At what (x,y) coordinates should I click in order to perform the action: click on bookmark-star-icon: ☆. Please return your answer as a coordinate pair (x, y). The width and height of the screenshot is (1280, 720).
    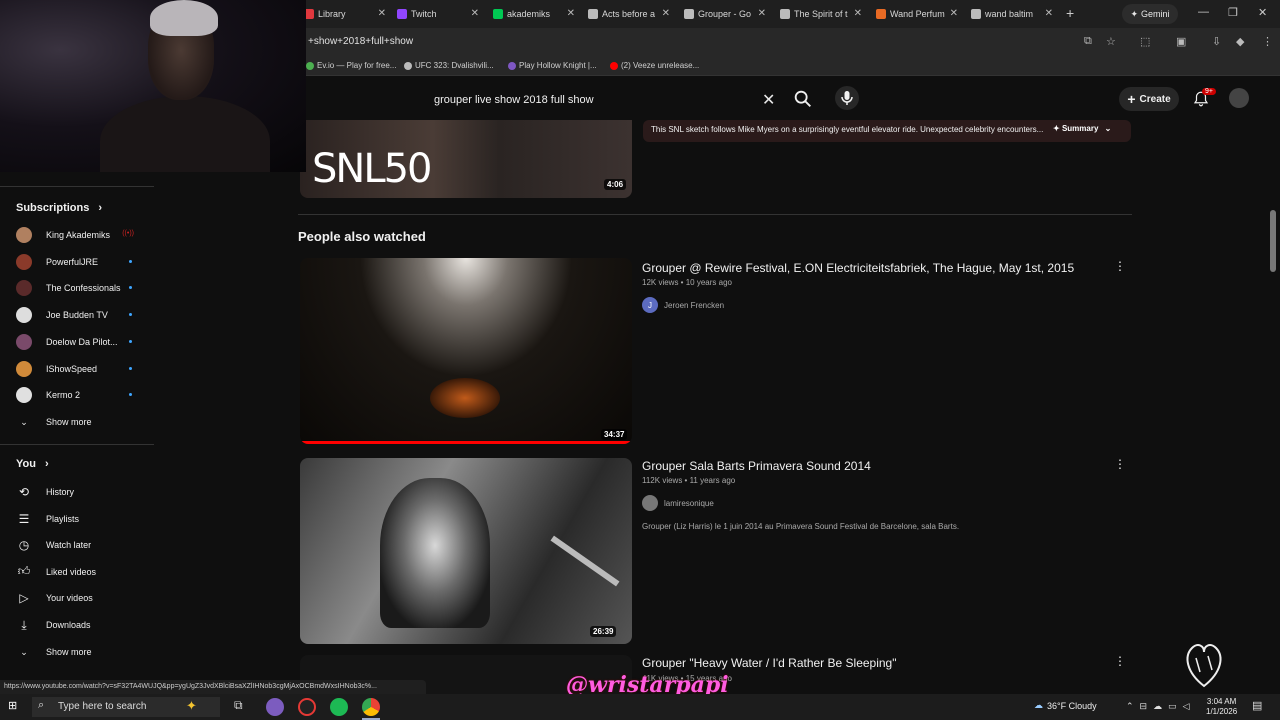
    Looking at the image, I should click on (1111, 41).